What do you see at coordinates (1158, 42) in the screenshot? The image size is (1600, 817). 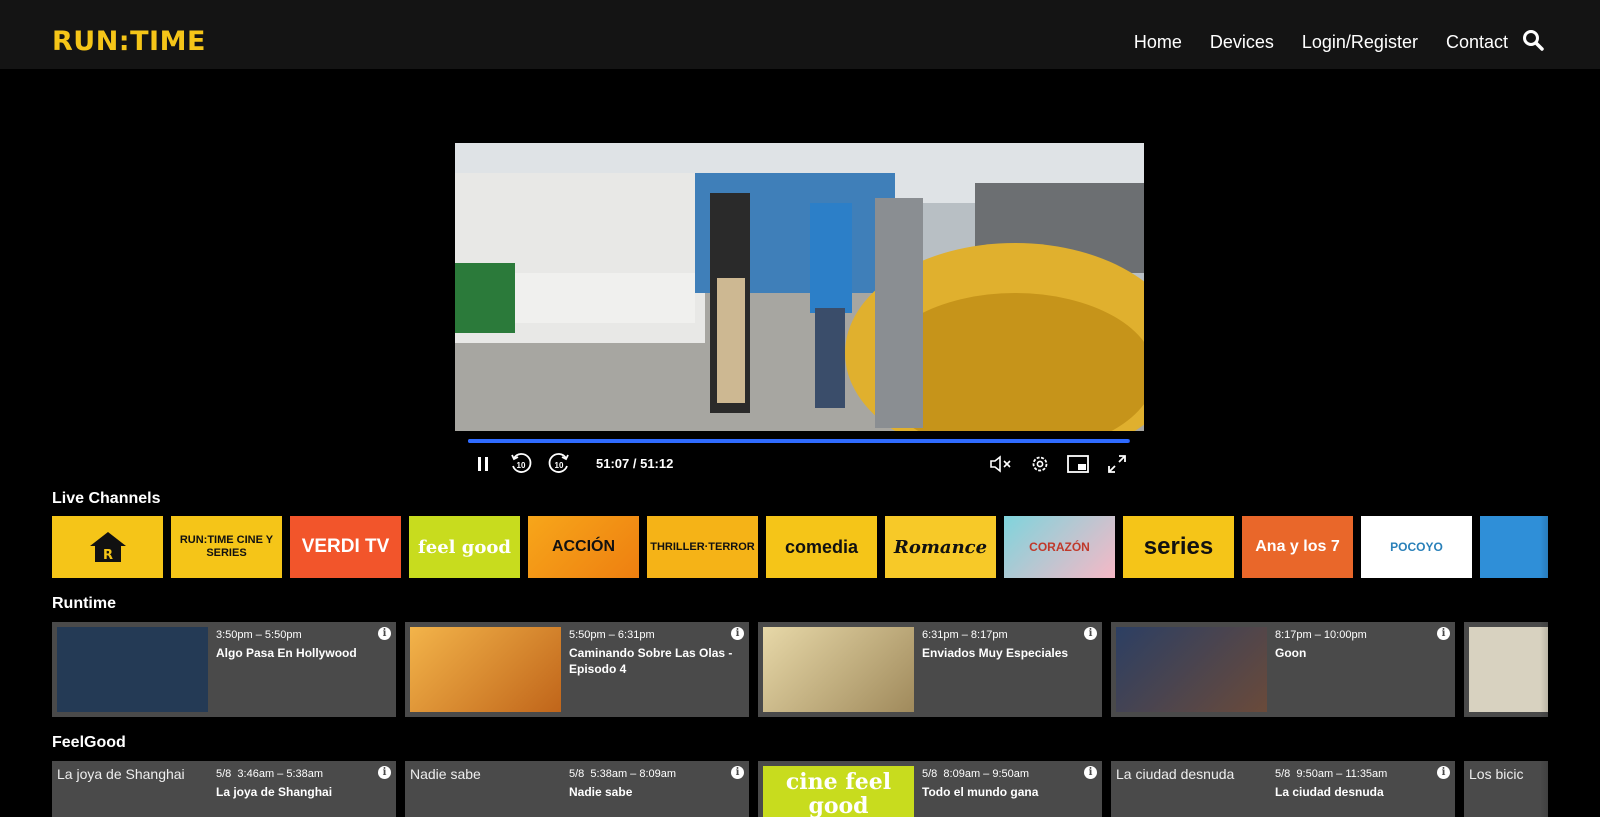 I see `nav-home: Home` at bounding box center [1158, 42].